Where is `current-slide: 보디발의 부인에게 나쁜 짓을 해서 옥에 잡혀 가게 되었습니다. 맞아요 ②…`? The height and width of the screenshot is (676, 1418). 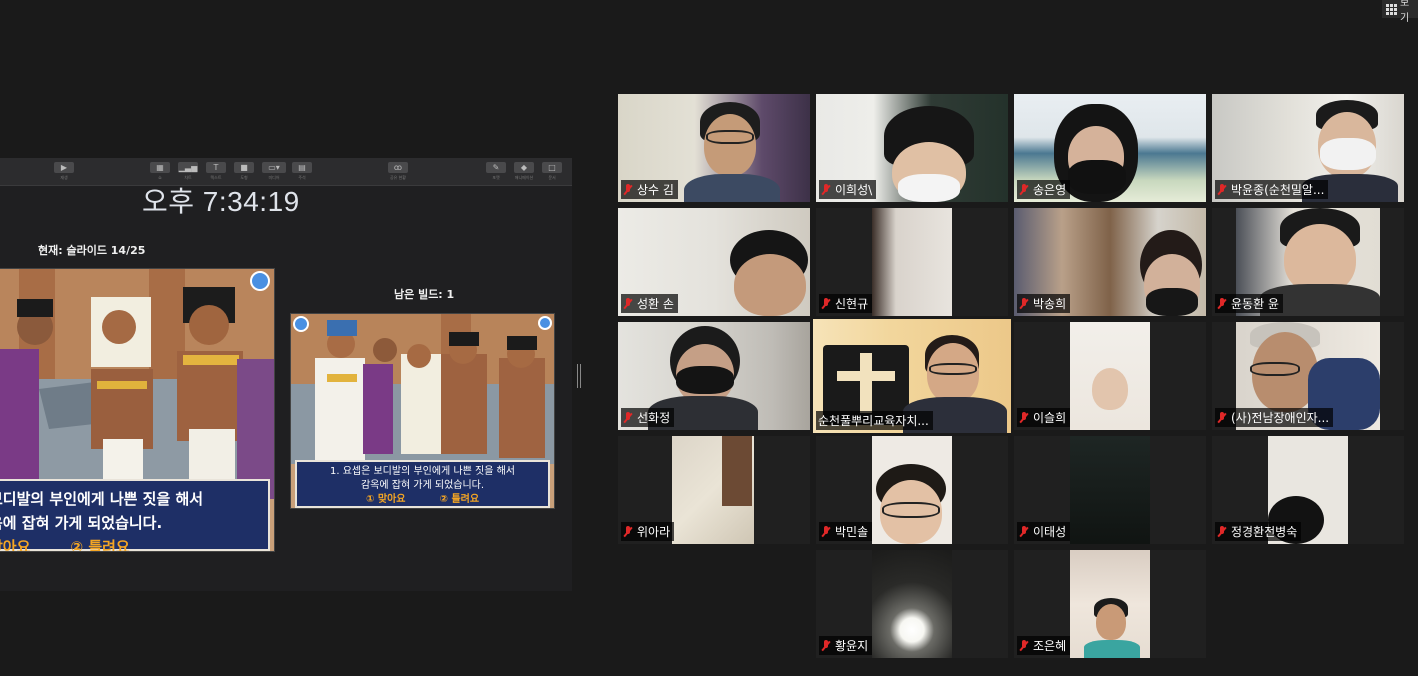 current-slide: 보디발의 부인에게 나쁜 짓을 해서 옥에 잡혀 가게 되었습니다. 맞아요 ②… is located at coordinates (137, 410).